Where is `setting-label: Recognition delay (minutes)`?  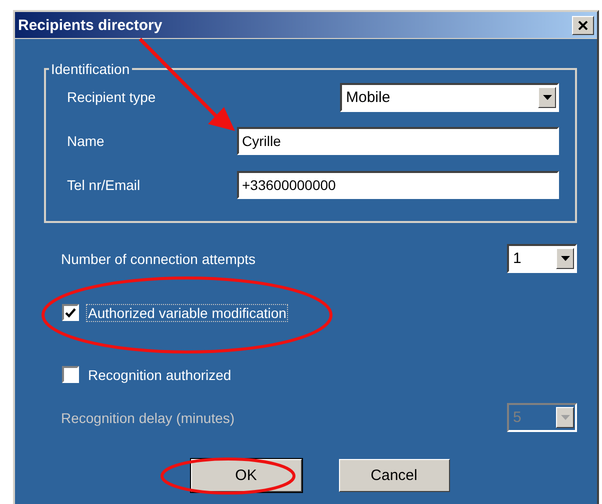 setting-label: Recognition delay (minutes) is located at coordinates (148, 418).